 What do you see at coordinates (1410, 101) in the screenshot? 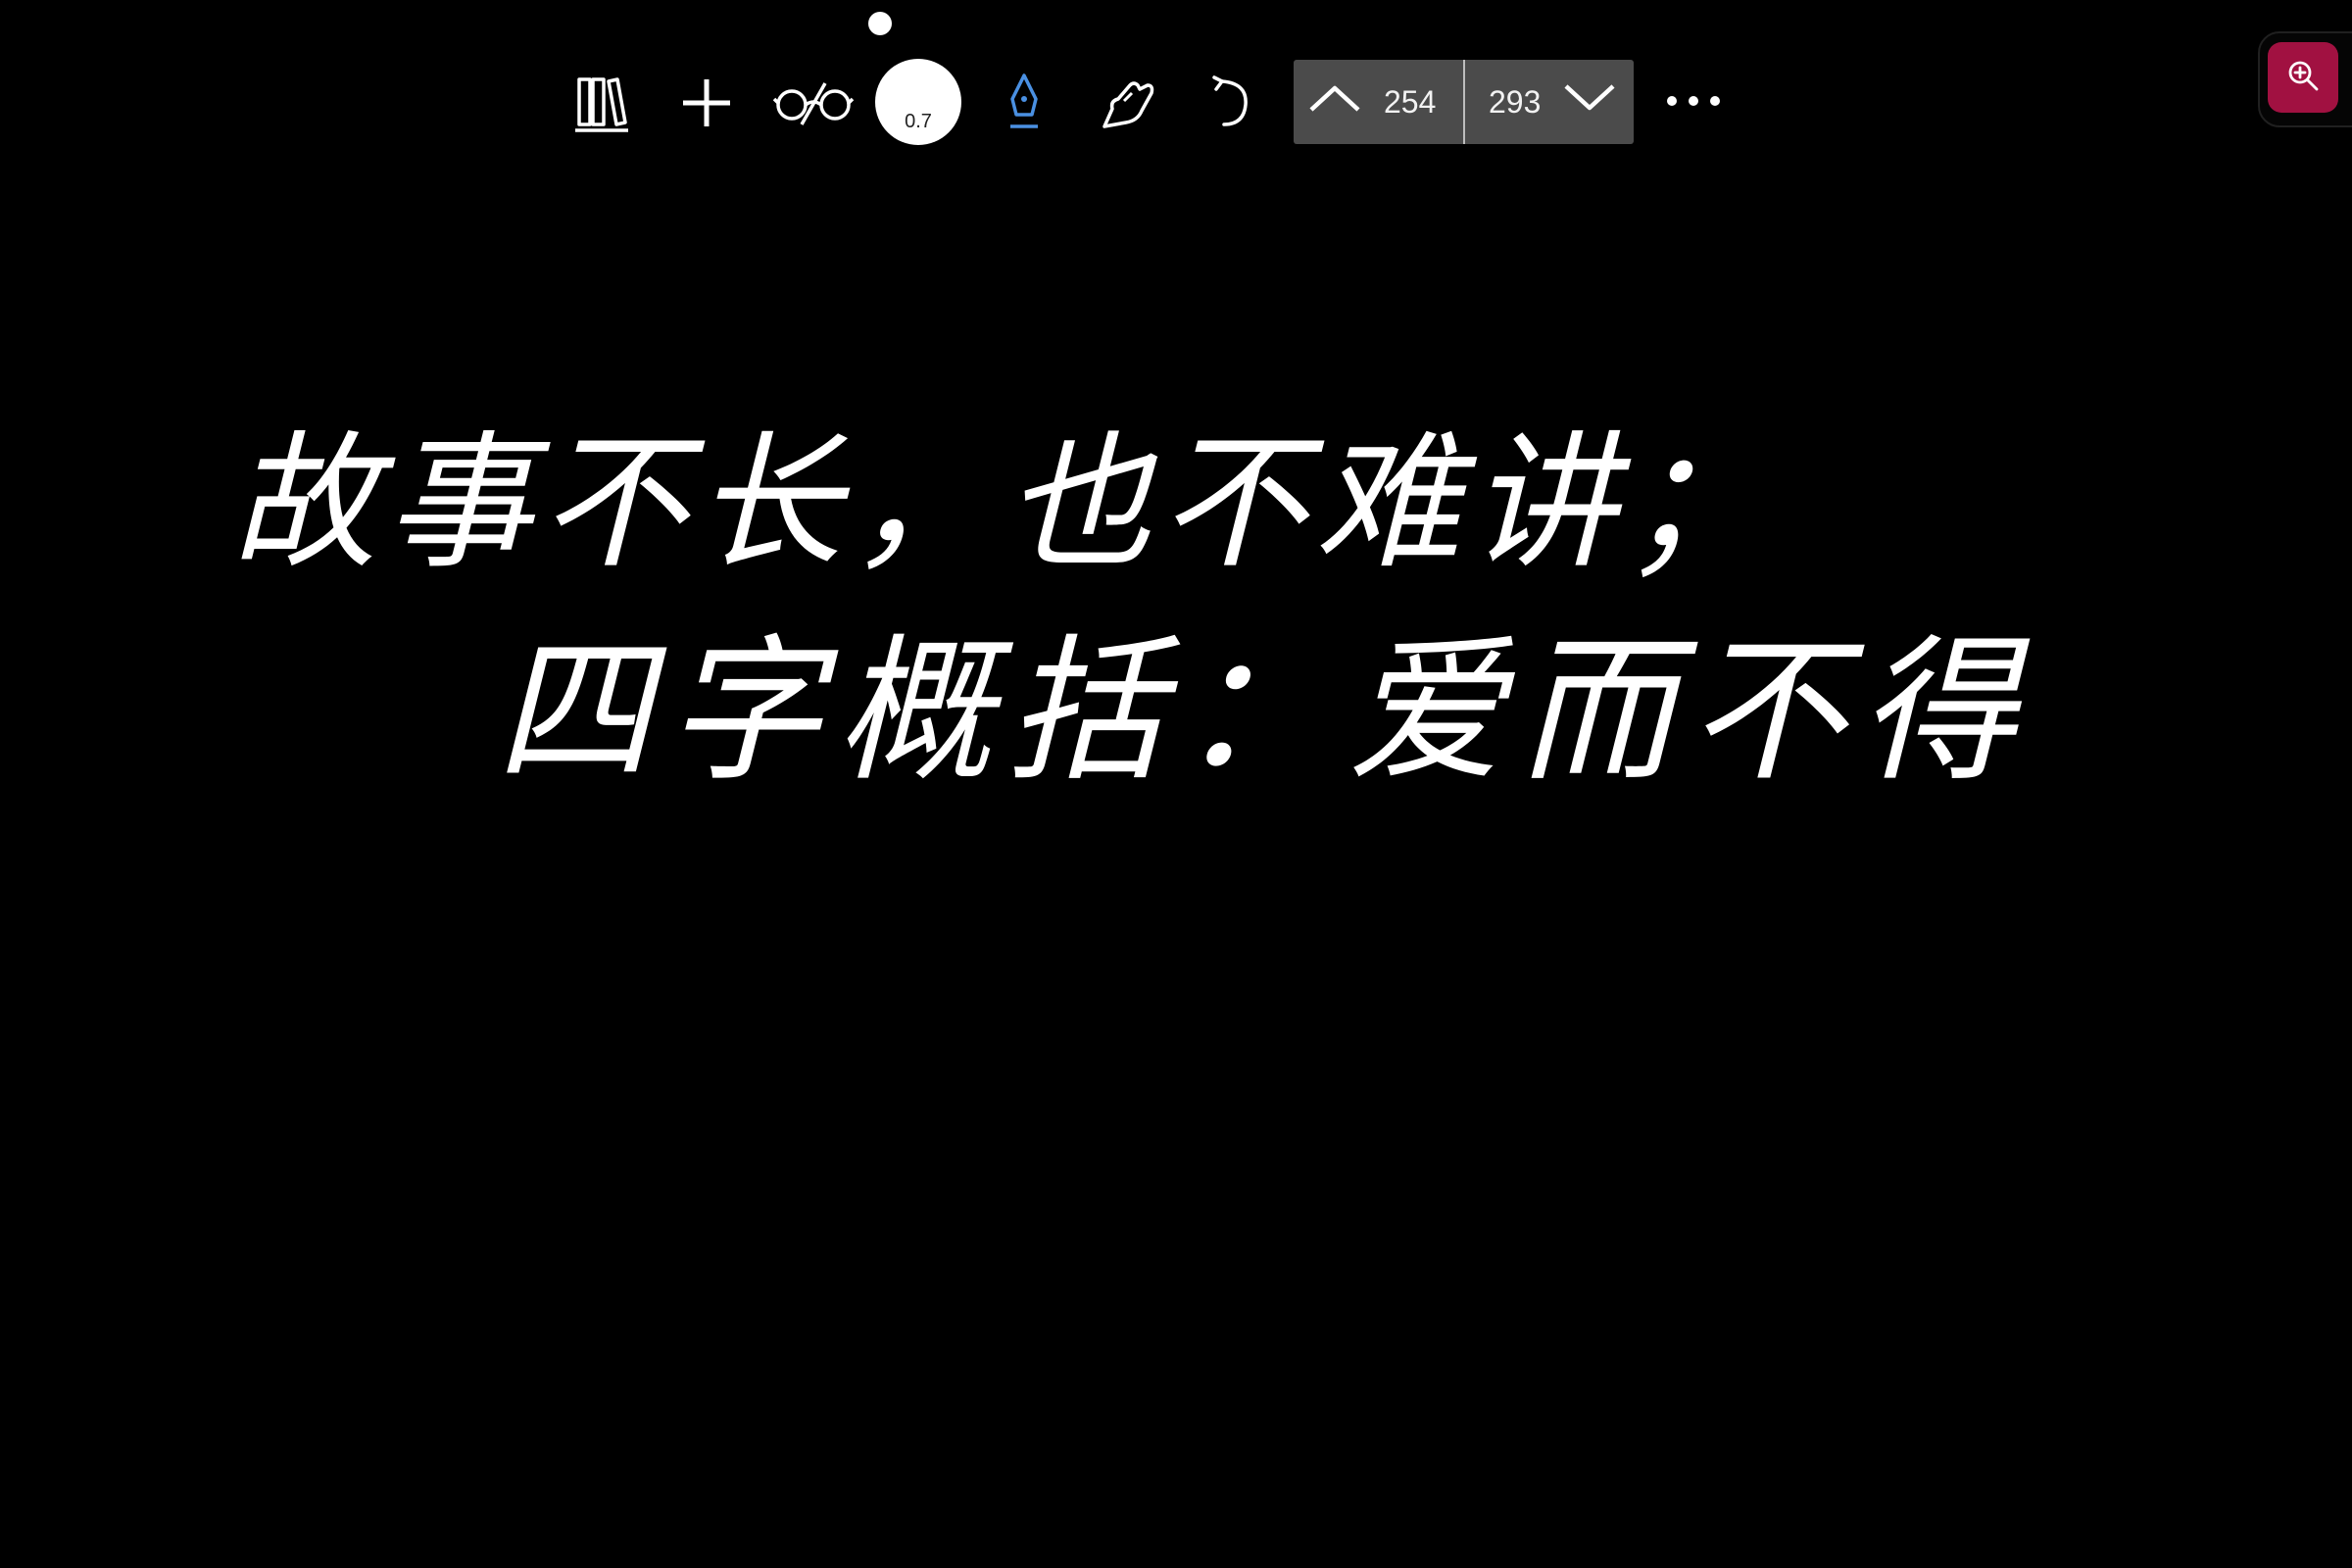
I see `previous-page-number: 254` at bounding box center [1410, 101].